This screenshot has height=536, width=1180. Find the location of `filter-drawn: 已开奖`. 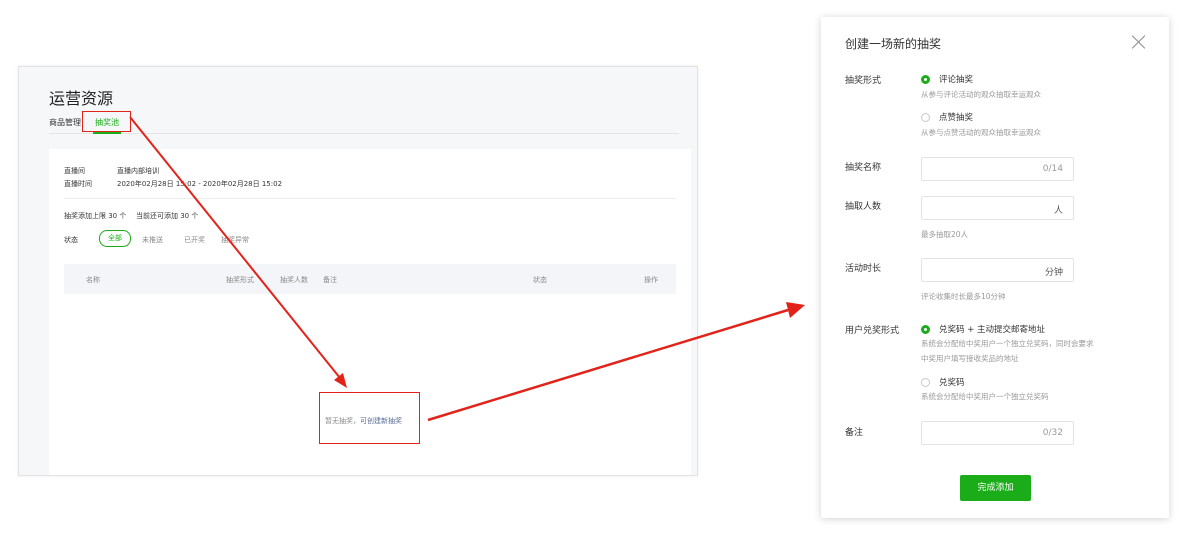

filter-drawn: 已开奖 is located at coordinates (194, 240).